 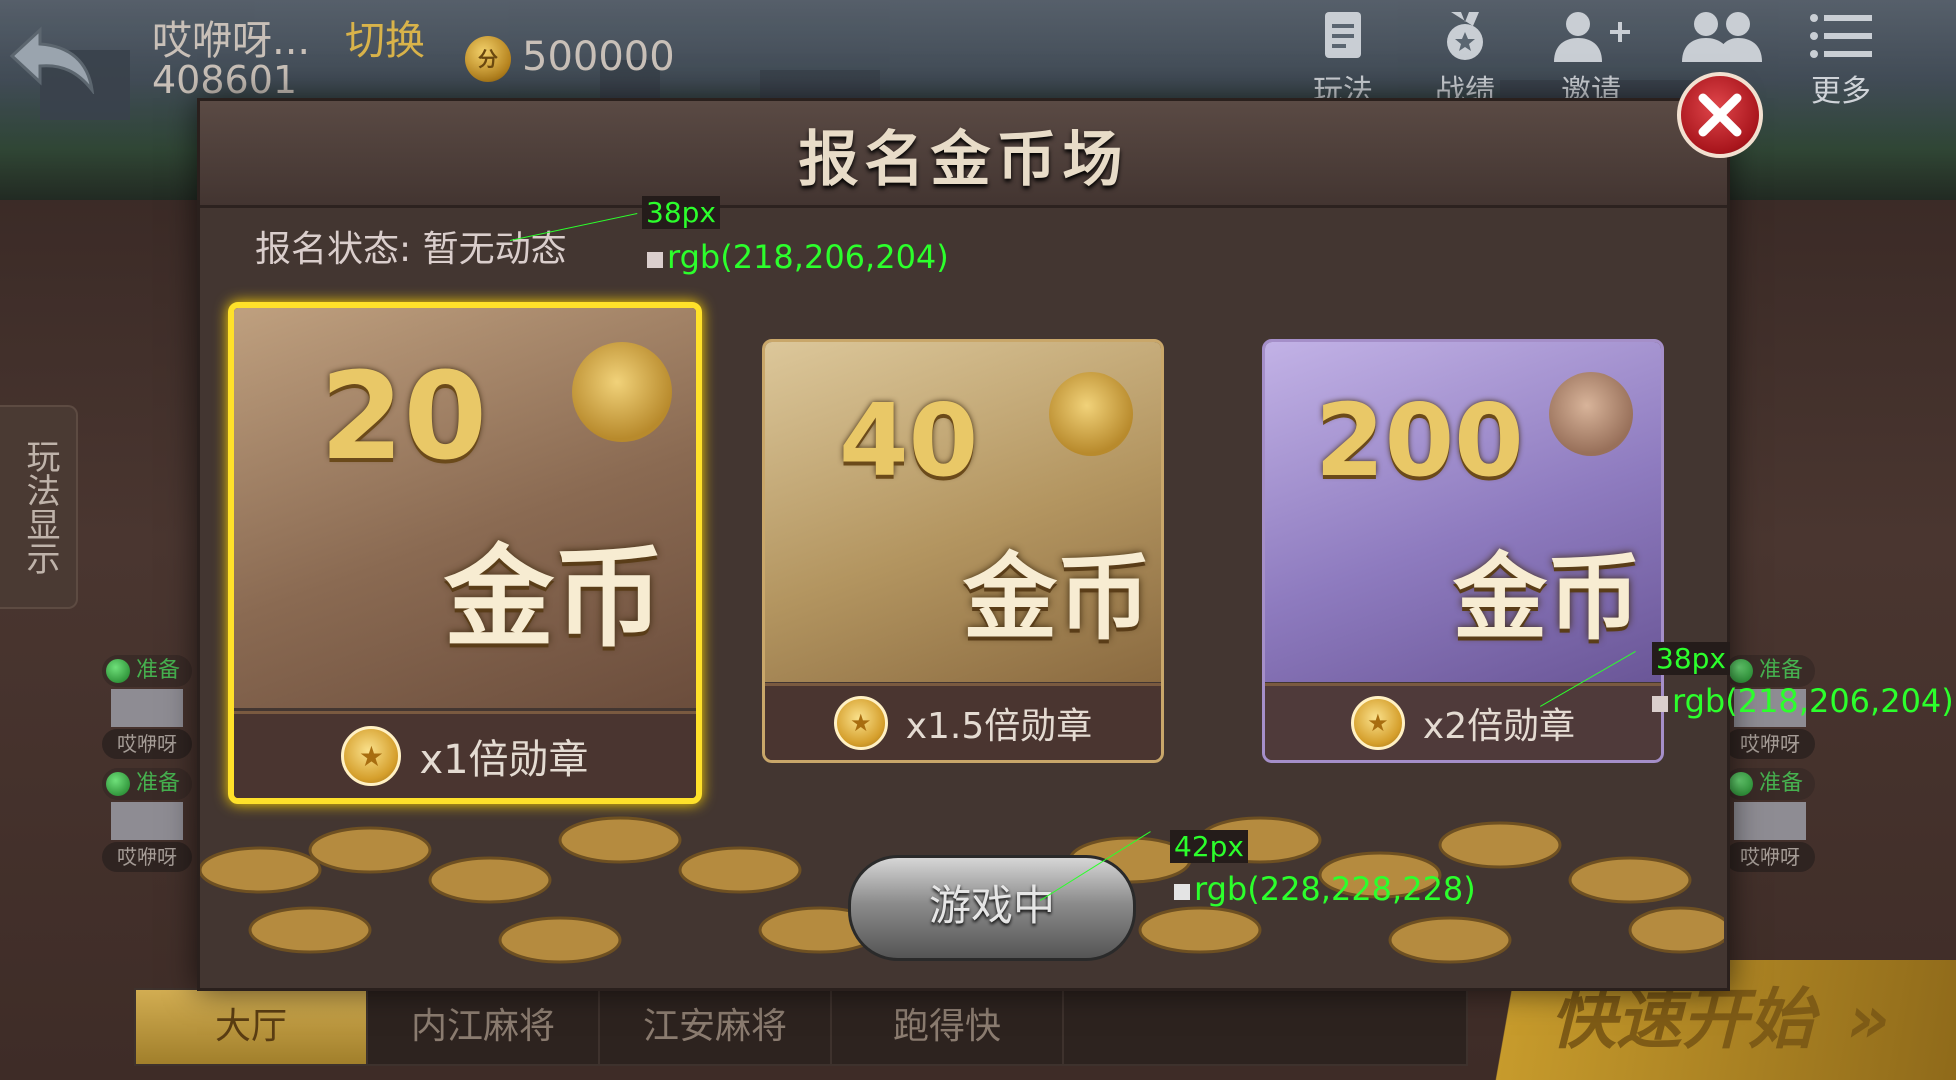 What do you see at coordinates (252, 1027) in the screenshot?
I see `tab-lobby: 大厅` at bounding box center [252, 1027].